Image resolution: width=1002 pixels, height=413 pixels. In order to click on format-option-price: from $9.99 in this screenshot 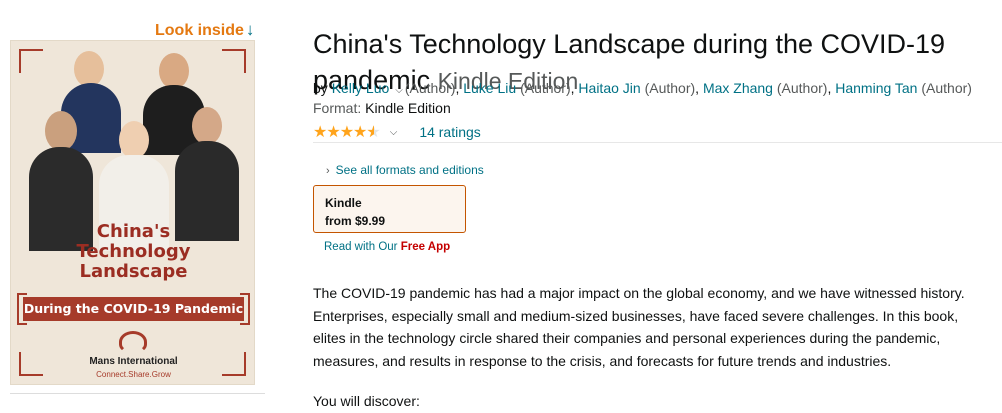, I will do `click(355, 221)`.